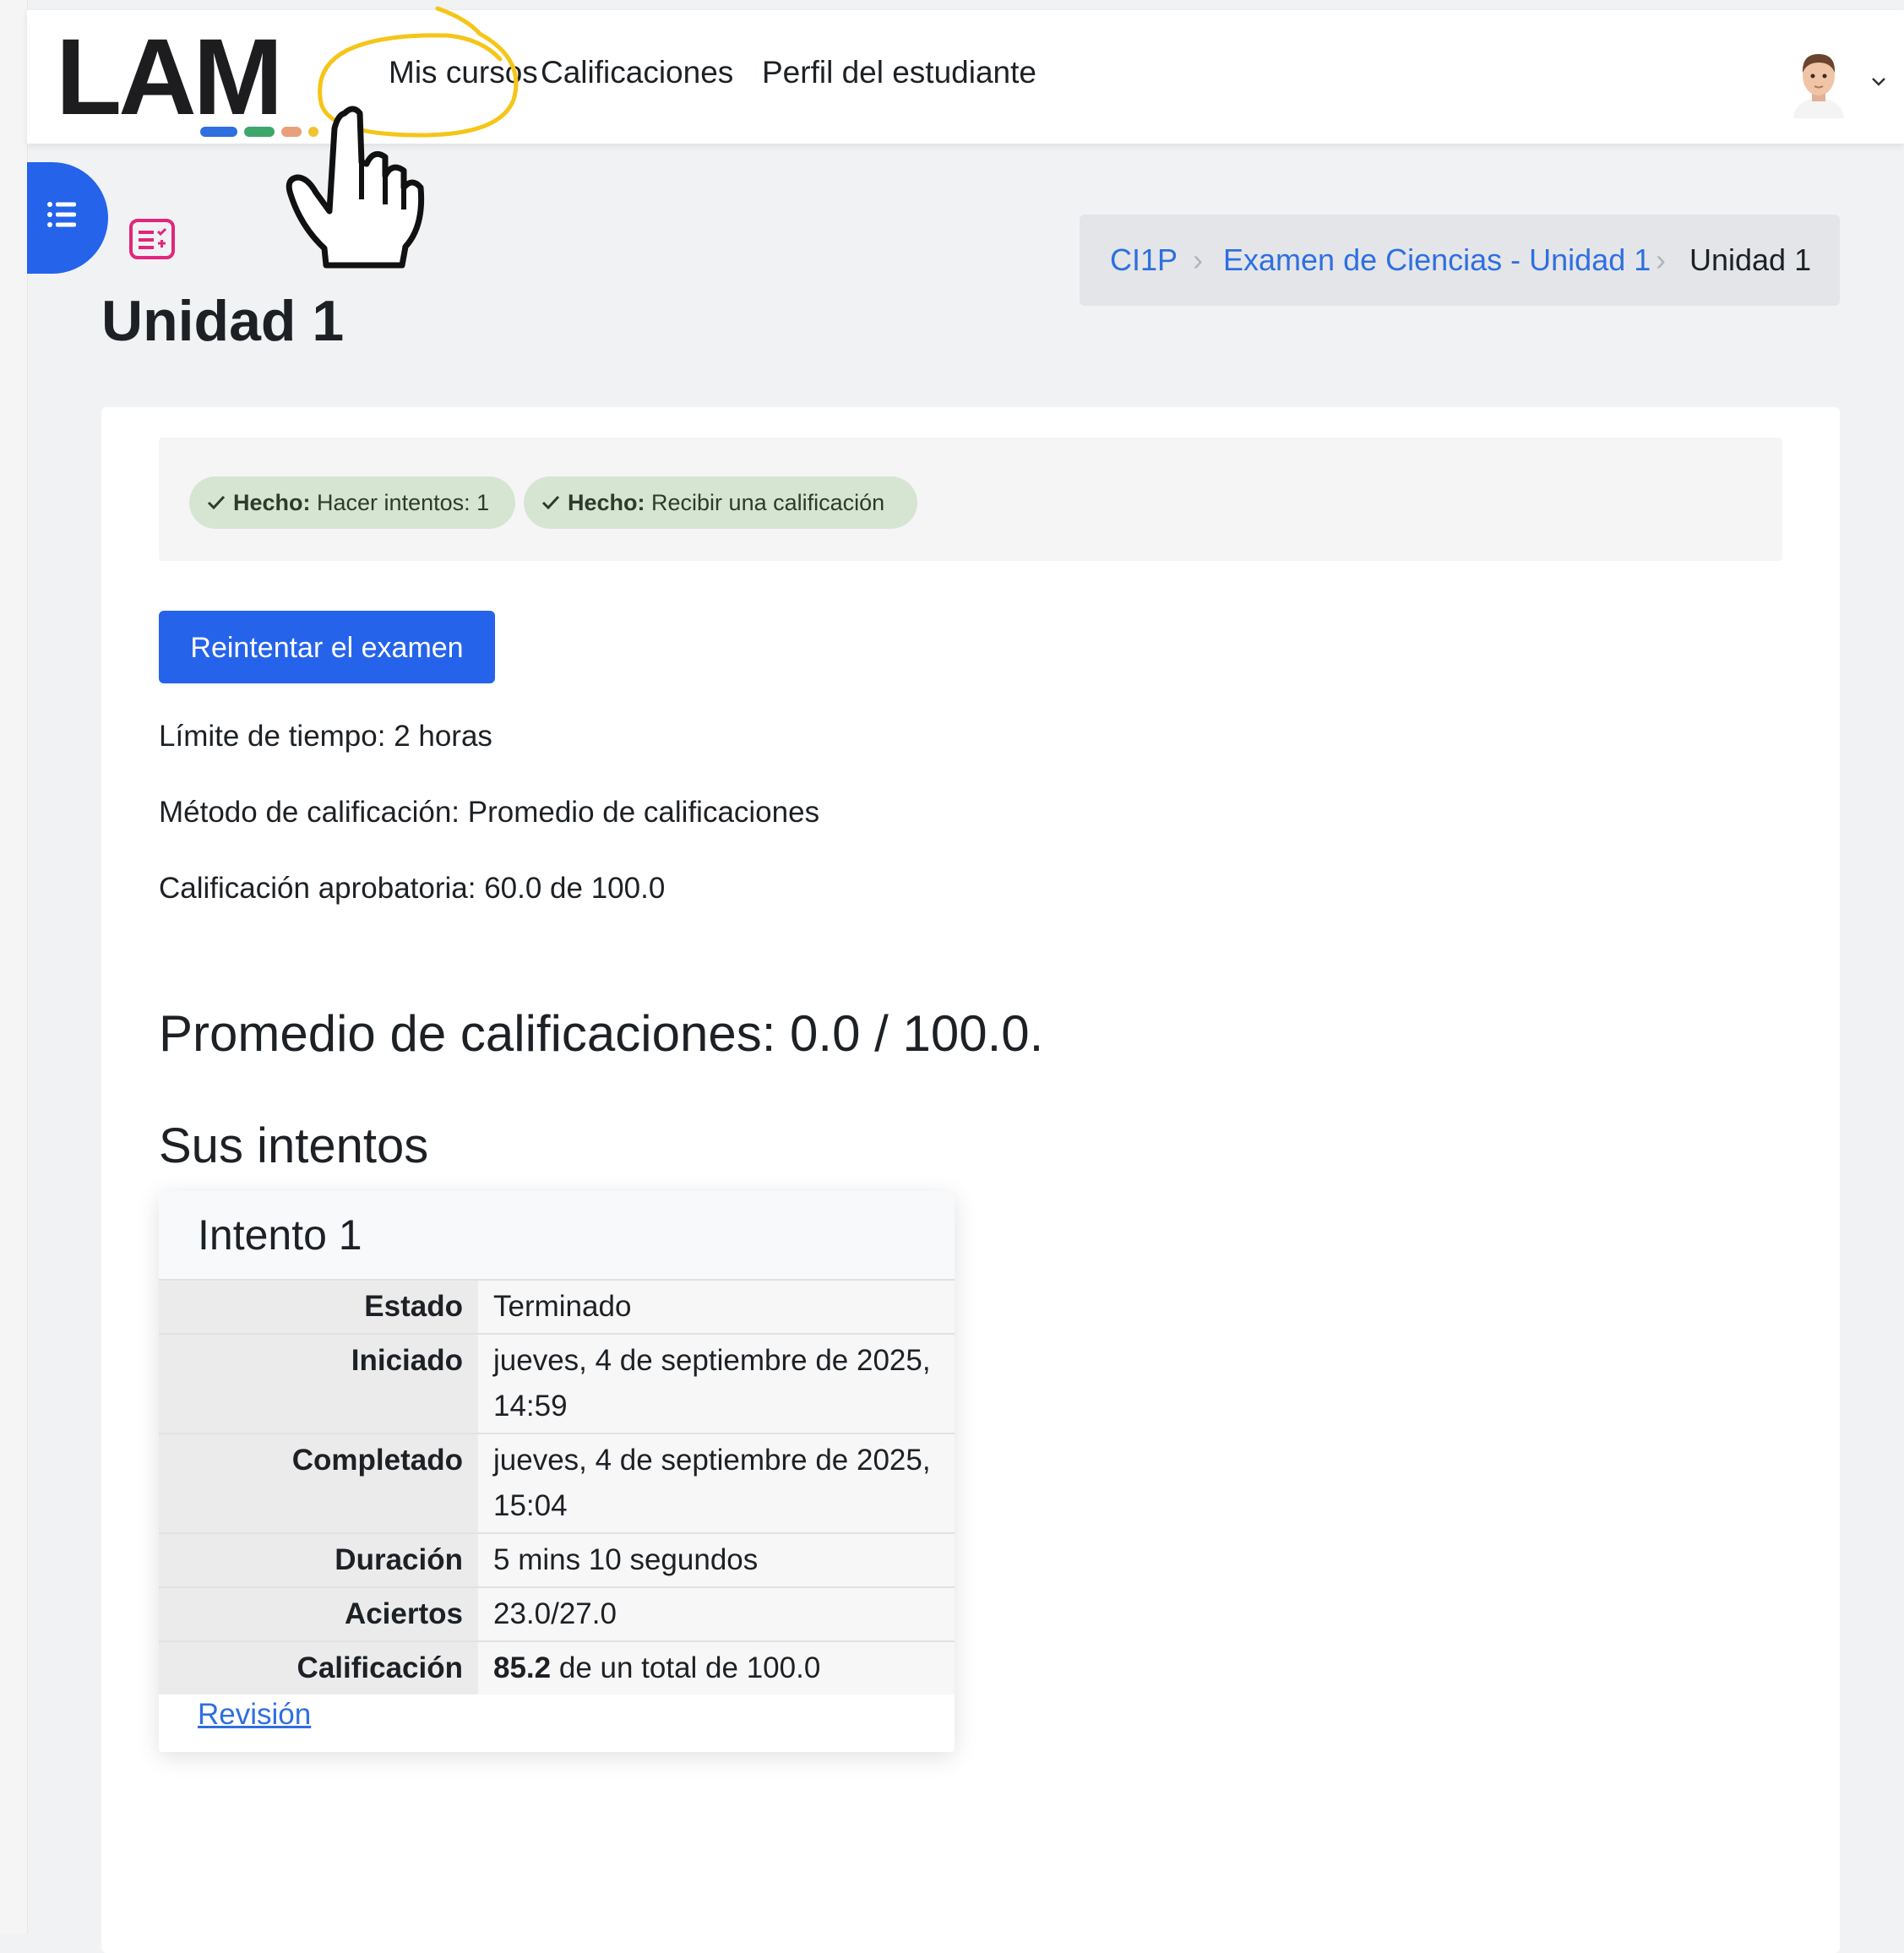  I want to click on logo-text: LAM, so click(169, 77).